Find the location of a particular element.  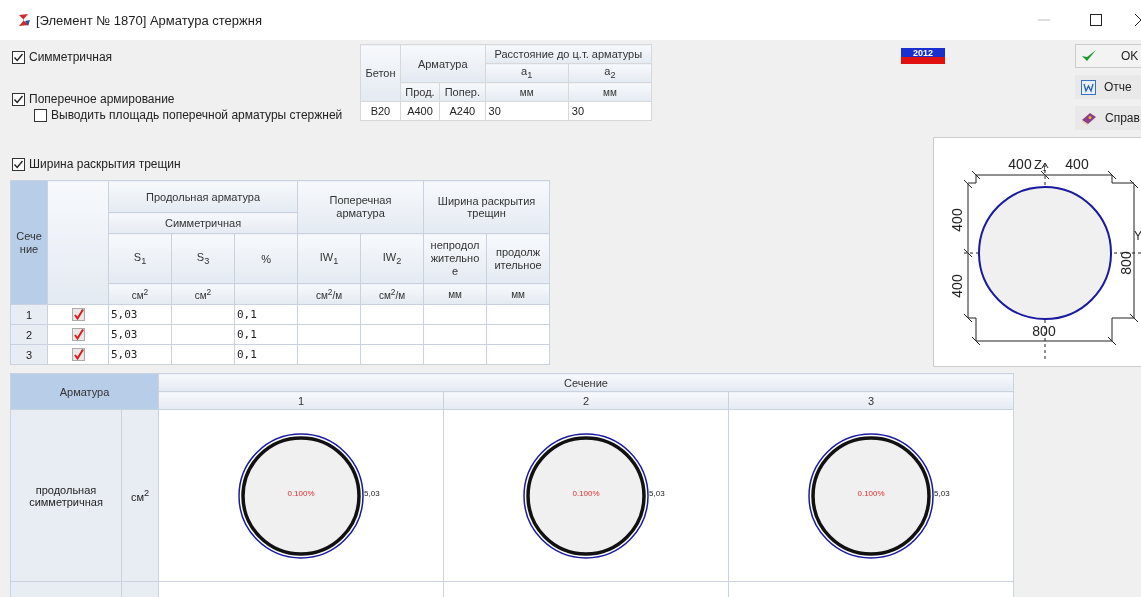

checkbox-label: Поперечное армирование is located at coordinates (102, 99).